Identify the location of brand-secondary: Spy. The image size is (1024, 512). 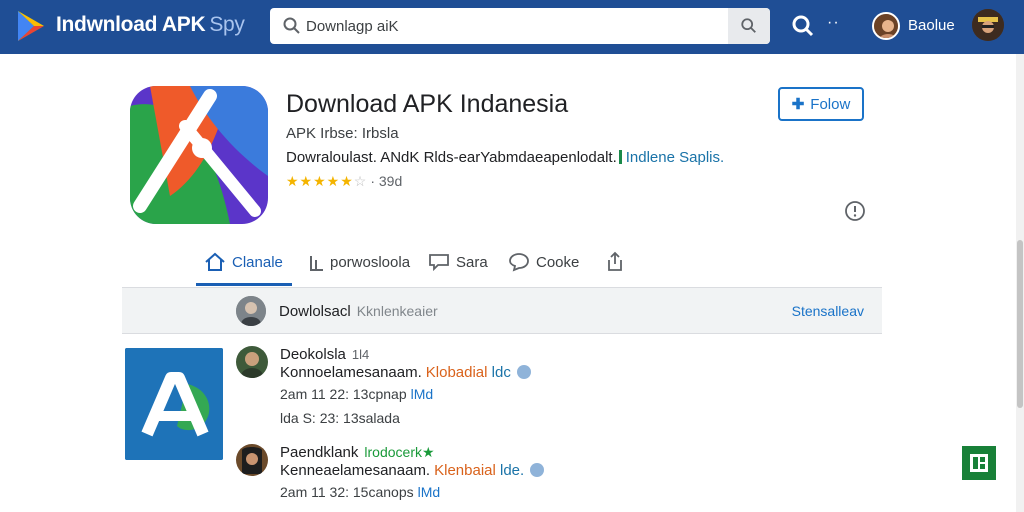
(227, 24).